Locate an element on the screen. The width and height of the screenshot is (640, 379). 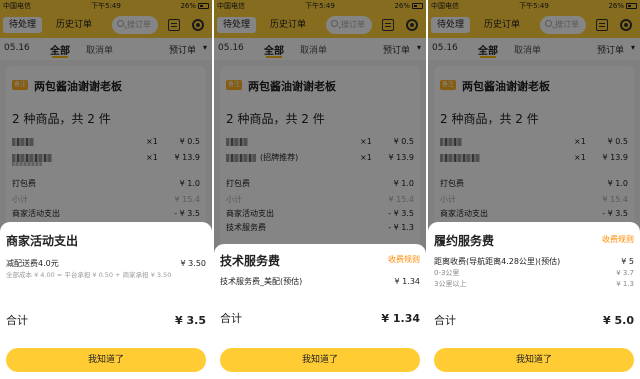
total-value: ¥ 1.34 is located at coordinates (400, 318).